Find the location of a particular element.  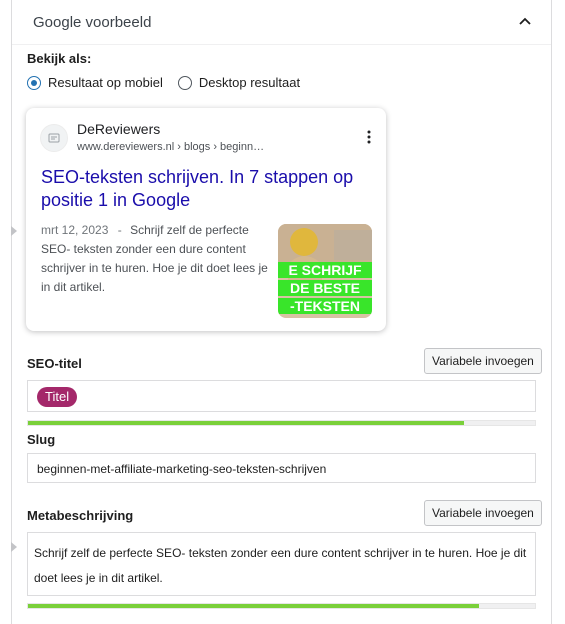

seo-title-label: SEO-titel is located at coordinates (54, 363).